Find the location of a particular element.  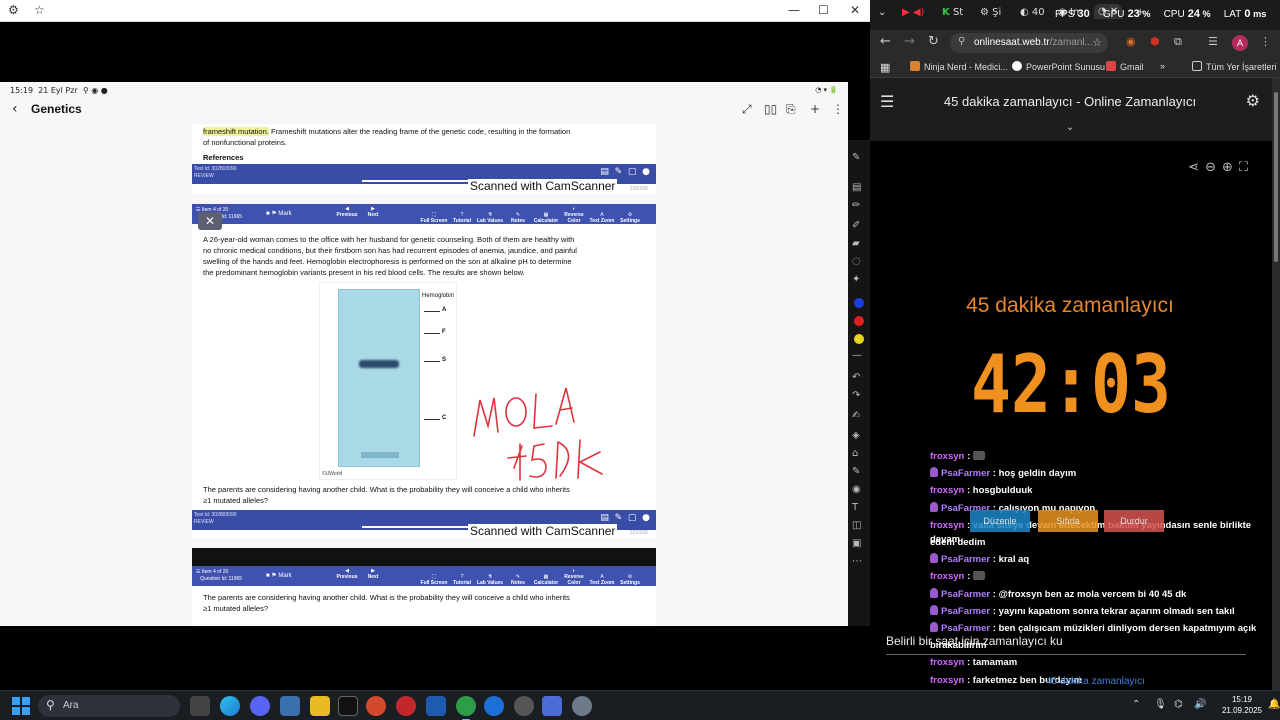

menu-icon: ⋮ is located at coordinates (1265, 41).